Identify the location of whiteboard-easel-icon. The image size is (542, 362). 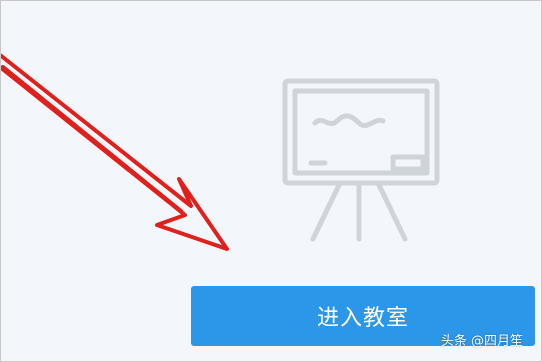
(361, 160).